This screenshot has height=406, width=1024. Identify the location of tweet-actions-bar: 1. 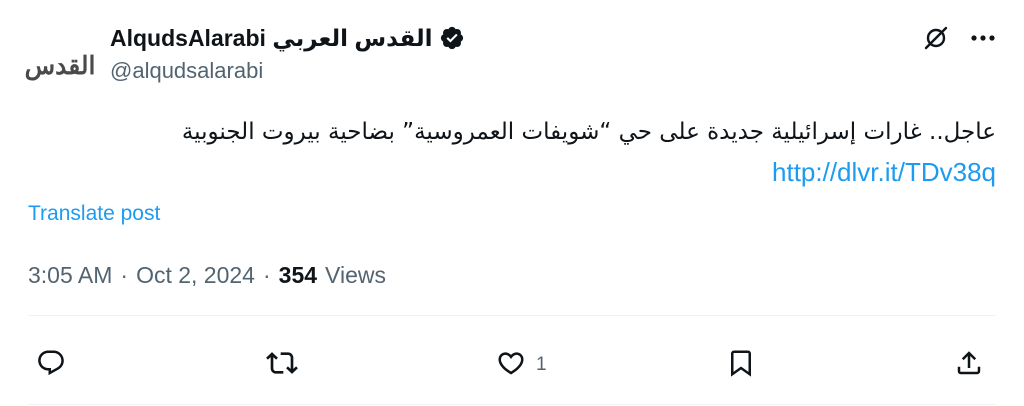
(512, 365).